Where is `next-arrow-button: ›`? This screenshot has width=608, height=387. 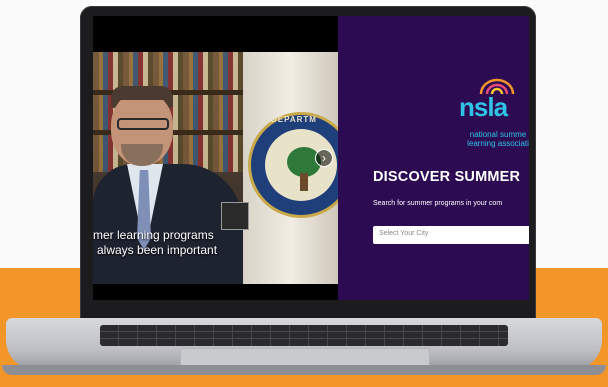 next-arrow-button: › is located at coordinates (324, 158).